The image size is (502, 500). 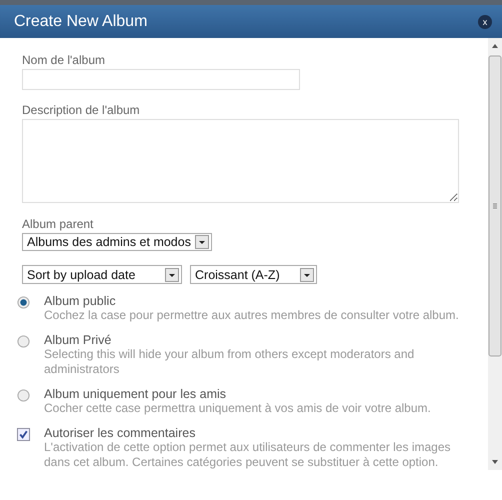 I want to click on parent-album-dropdown: Albums des admins et modos, so click(x=117, y=242).